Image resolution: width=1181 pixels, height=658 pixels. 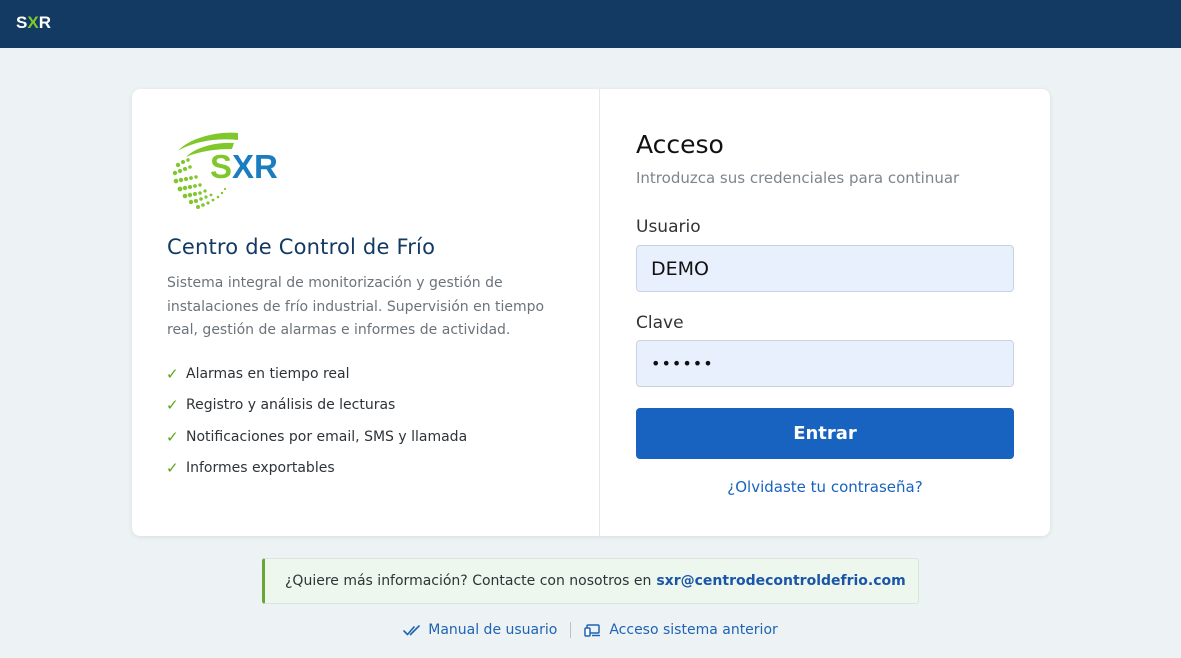 I want to click on brand-logo: SXR, so click(x=228, y=171).